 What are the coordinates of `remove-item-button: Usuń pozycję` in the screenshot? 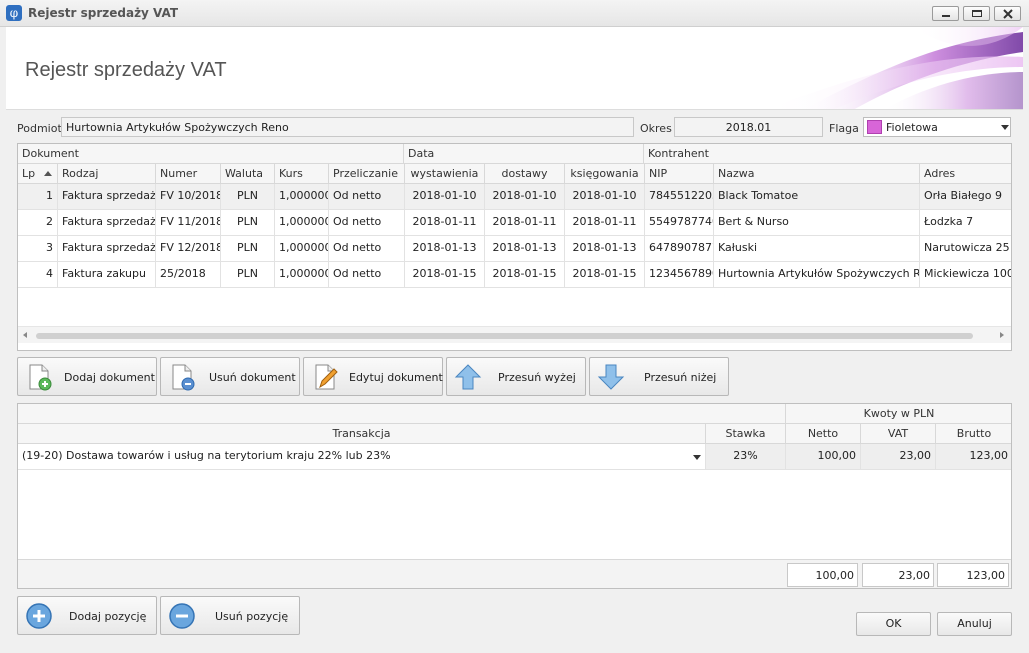 It's located at (230, 615).